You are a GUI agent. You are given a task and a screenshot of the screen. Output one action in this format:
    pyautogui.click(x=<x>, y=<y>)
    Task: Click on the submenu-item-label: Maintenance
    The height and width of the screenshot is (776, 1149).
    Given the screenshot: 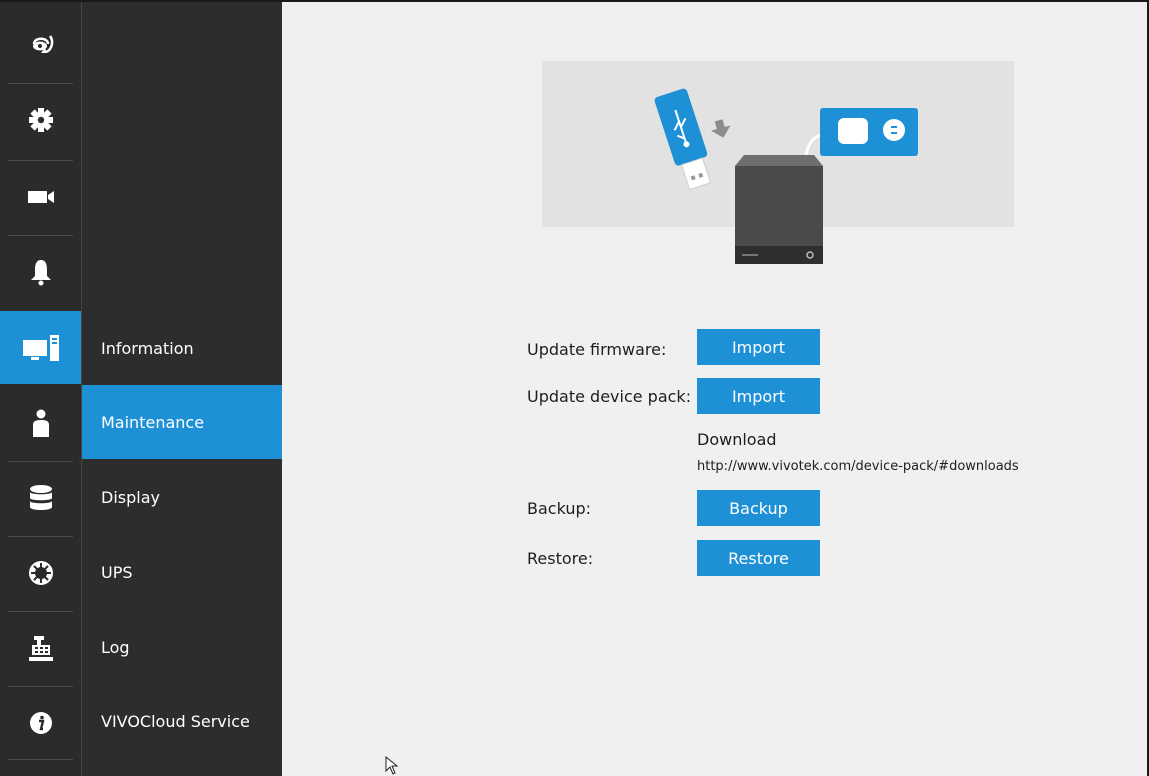 What is the action you would take?
    pyautogui.click(x=153, y=422)
    